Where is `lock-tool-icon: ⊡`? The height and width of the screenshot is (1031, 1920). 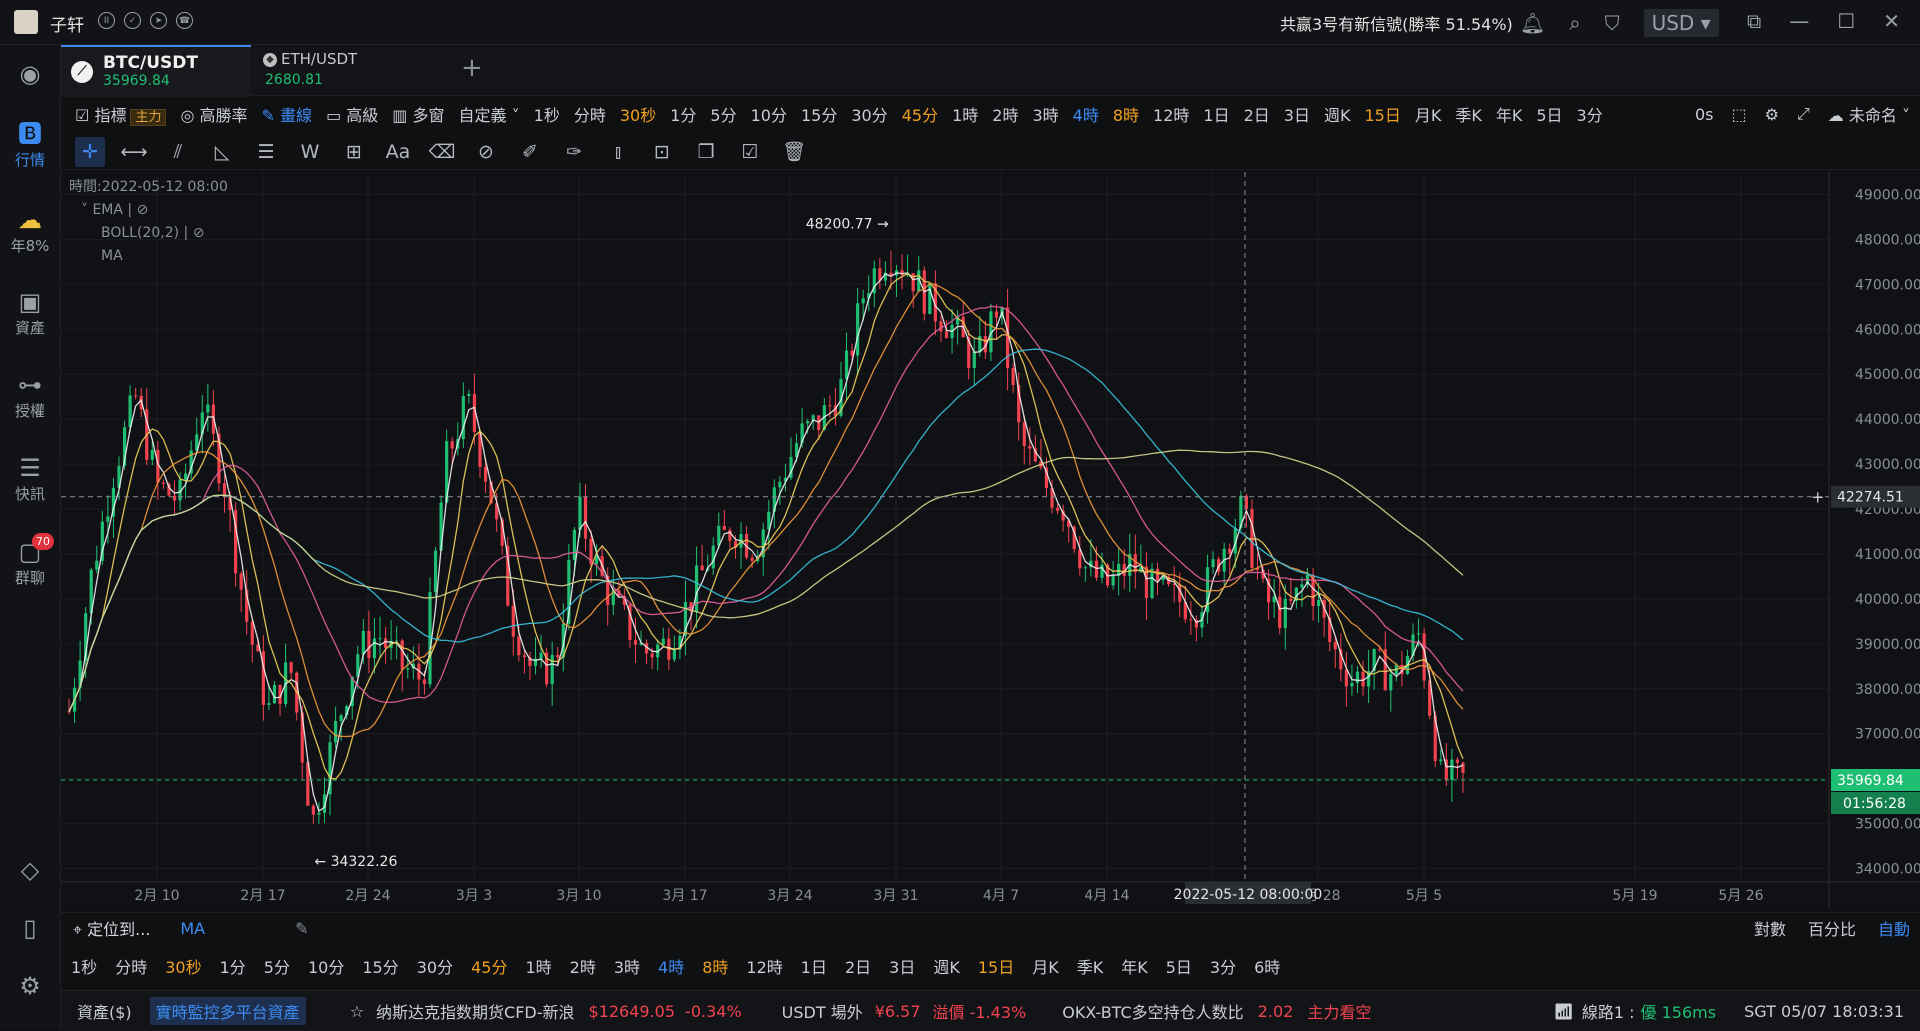 lock-tool-icon: ⊡ is located at coordinates (662, 152).